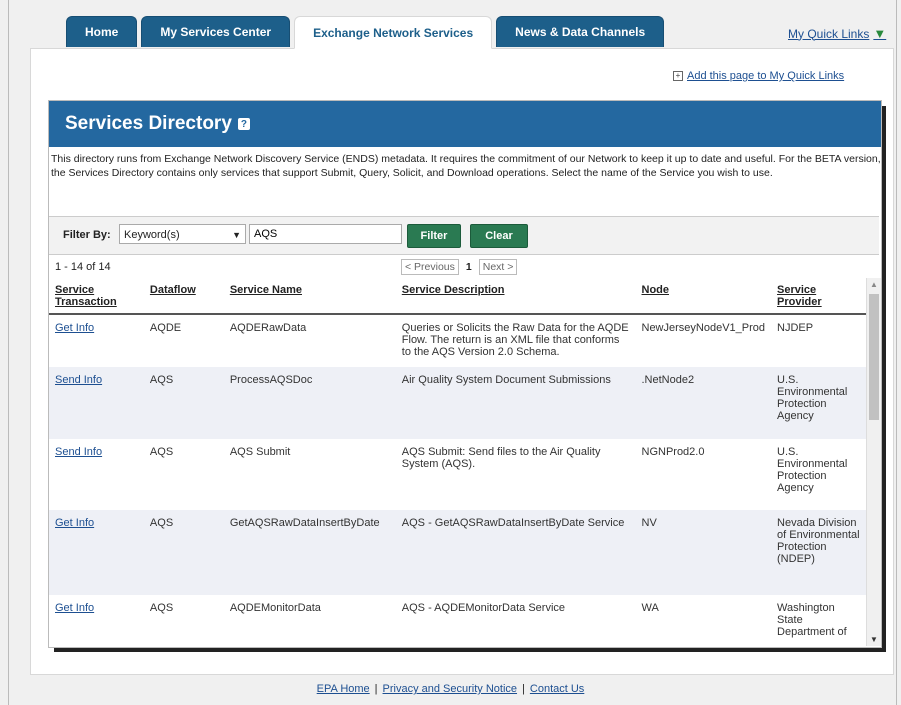 This screenshot has height=705, width=901. I want to click on chevron-down-icon: ▼, so click(236, 235).